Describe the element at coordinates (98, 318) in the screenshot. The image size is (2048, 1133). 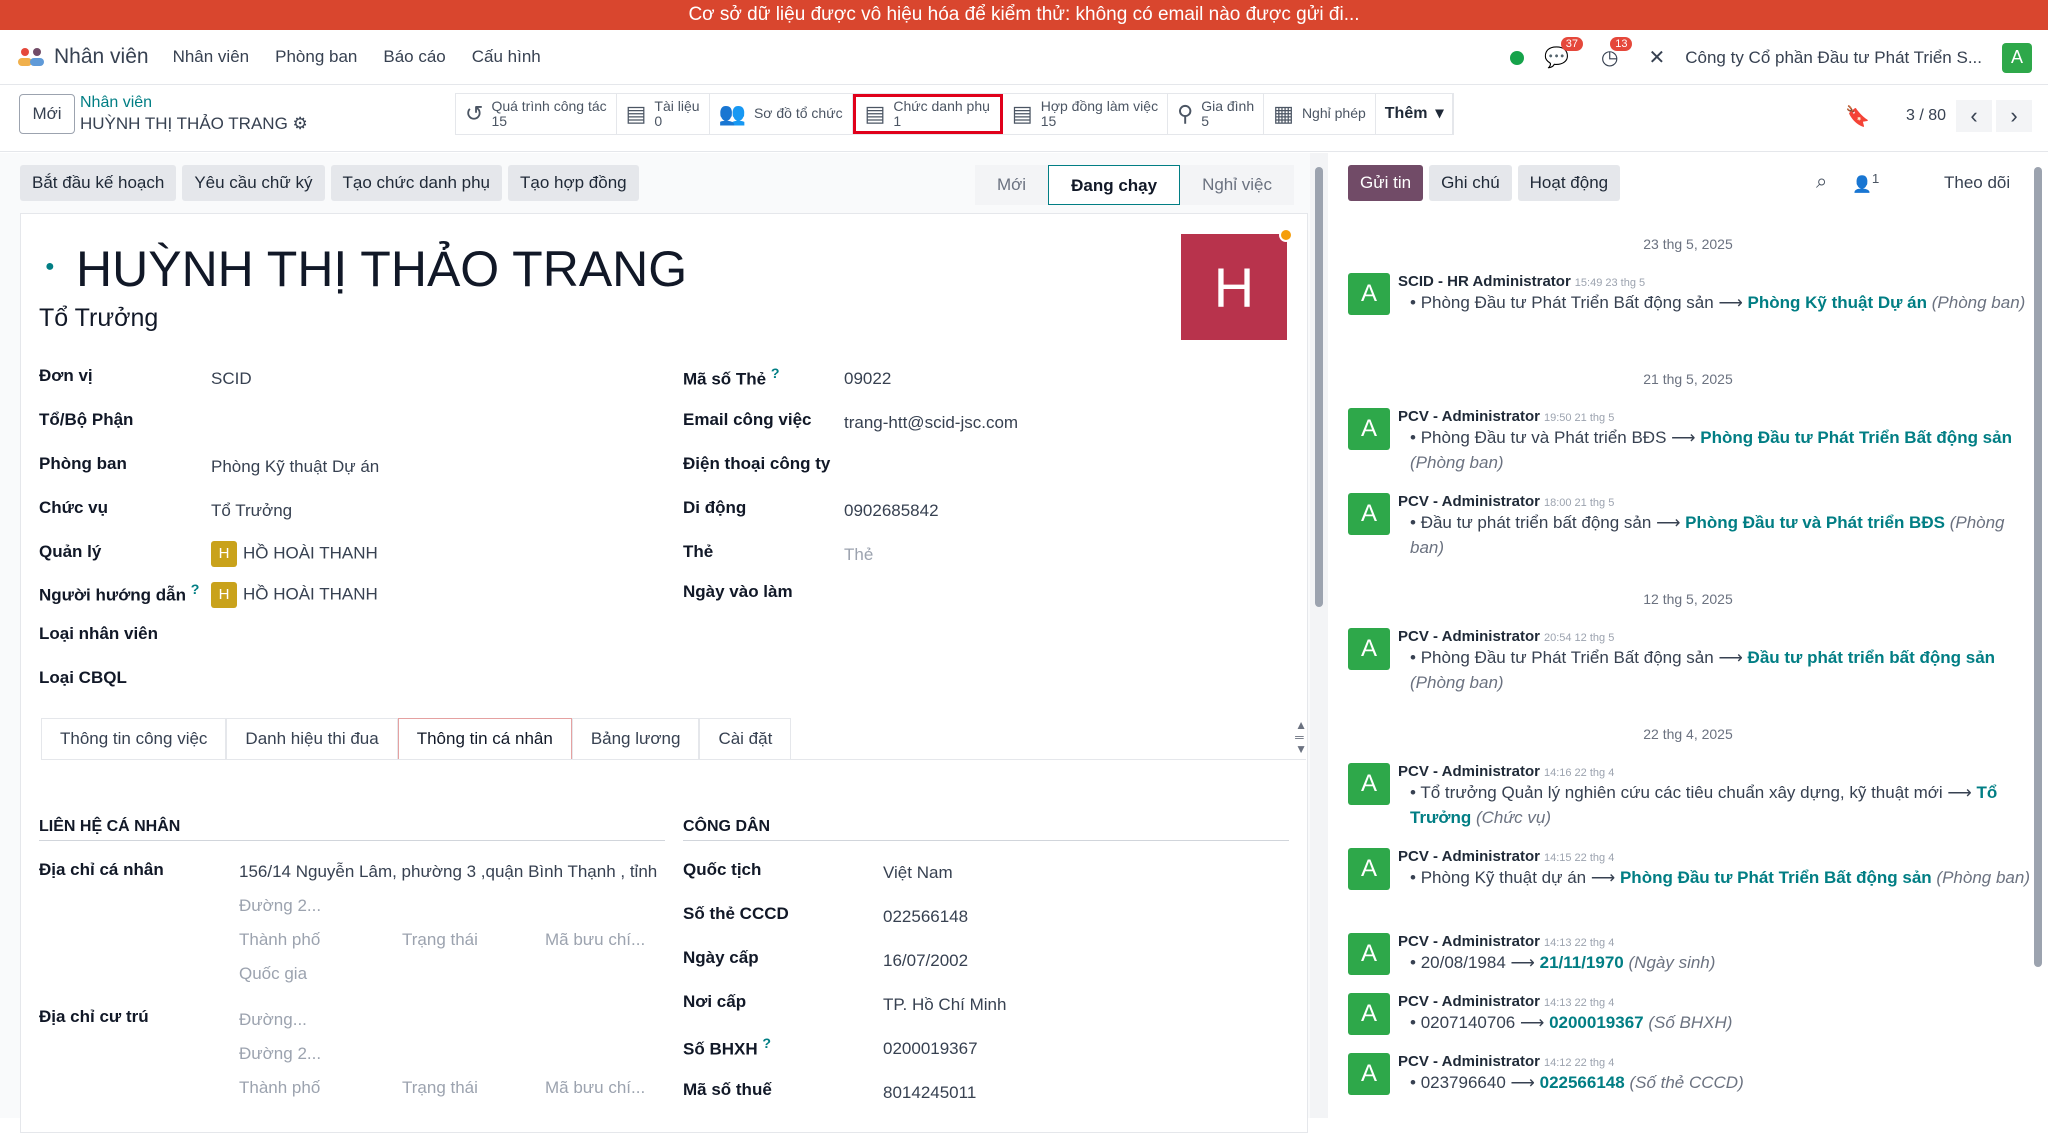
I see `employee-job-title: Tổ Trưởng` at that location.